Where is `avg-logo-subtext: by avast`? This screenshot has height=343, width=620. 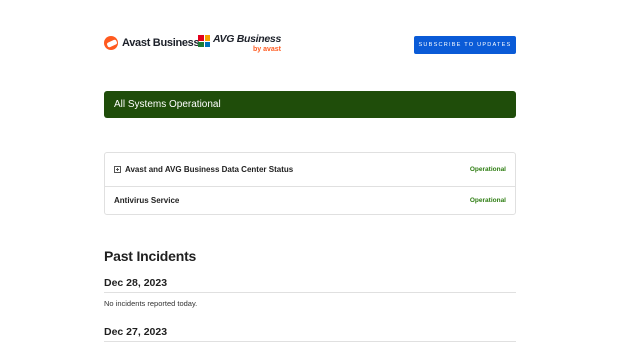 avg-logo-subtext: by avast is located at coordinates (266, 49).